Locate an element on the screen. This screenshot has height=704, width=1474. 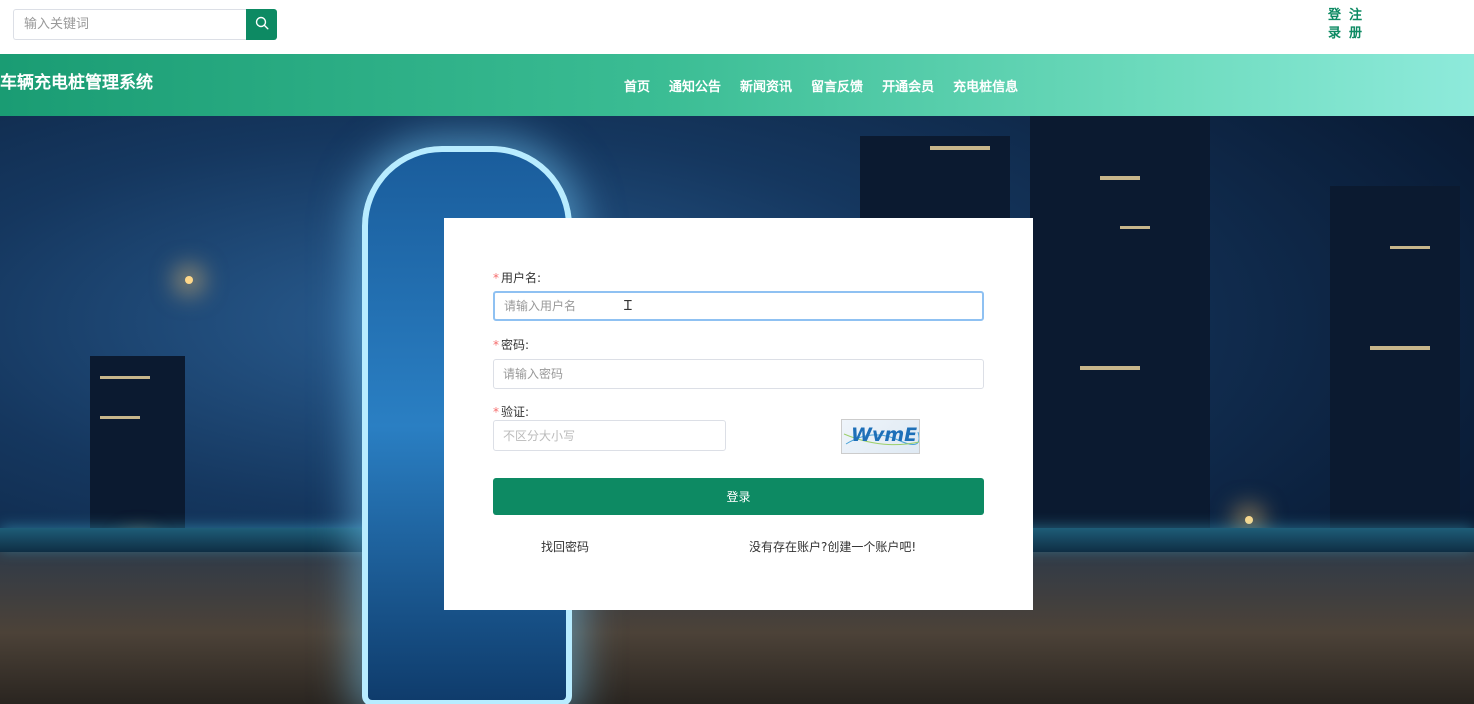
username-label: * 用户名: is located at coordinates (517, 277).